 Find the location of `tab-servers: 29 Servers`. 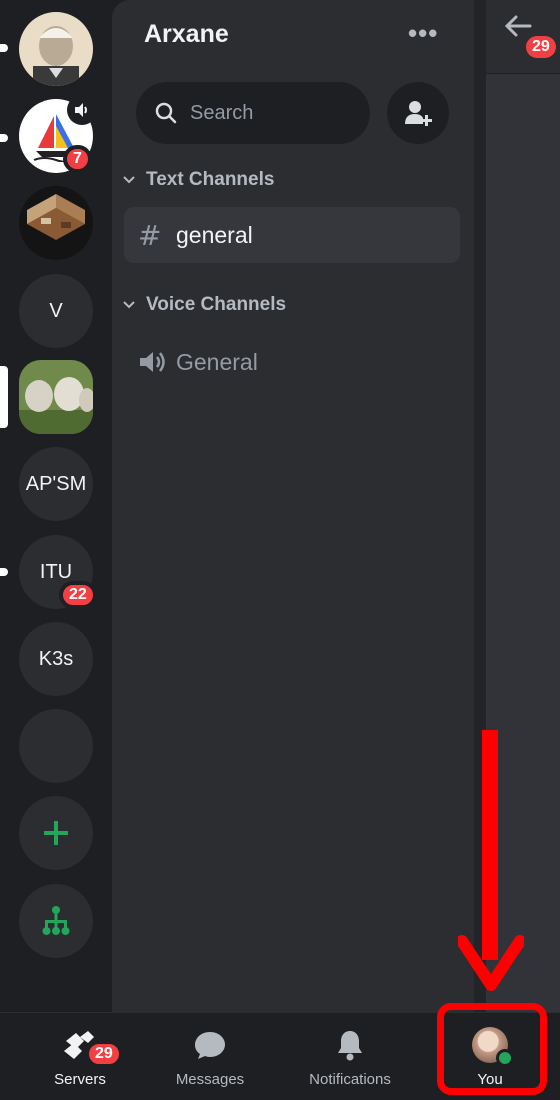

tab-servers: 29 Servers is located at coordinates (80, 1056).